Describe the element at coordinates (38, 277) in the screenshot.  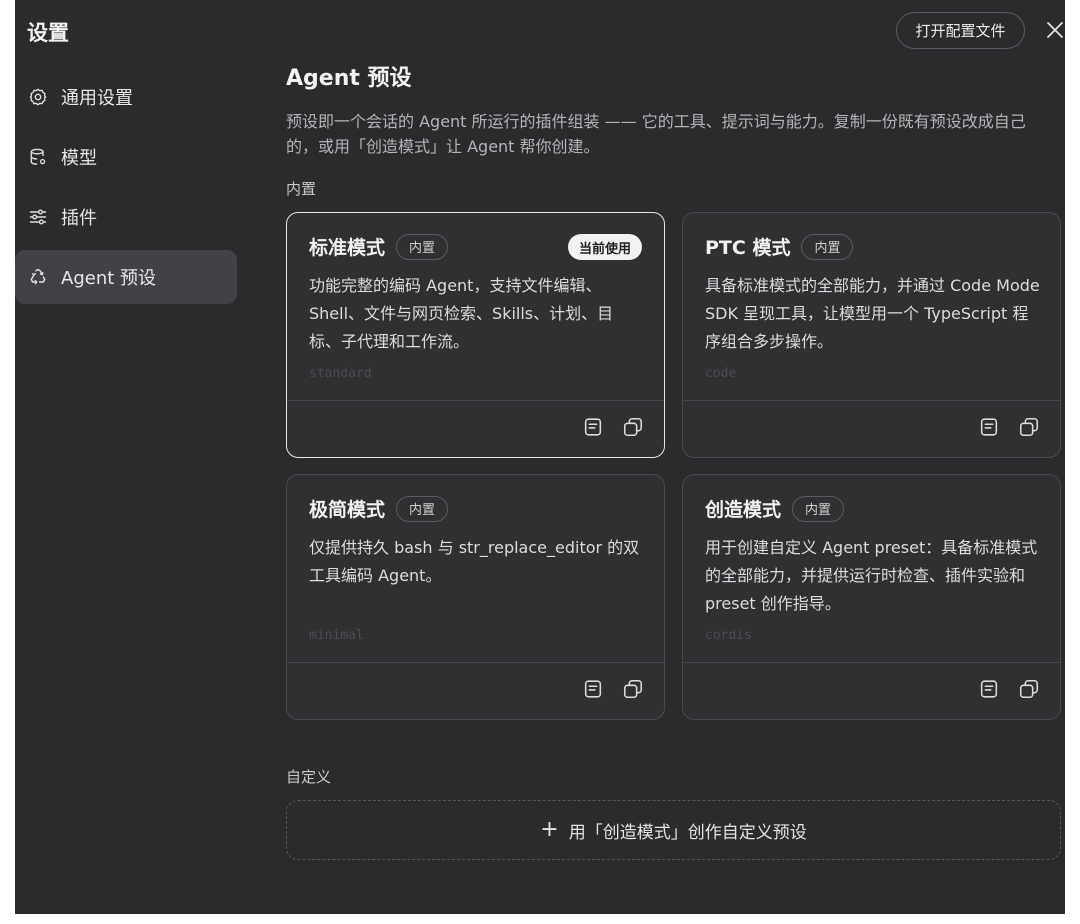
I see `recycle-icon` at that location.